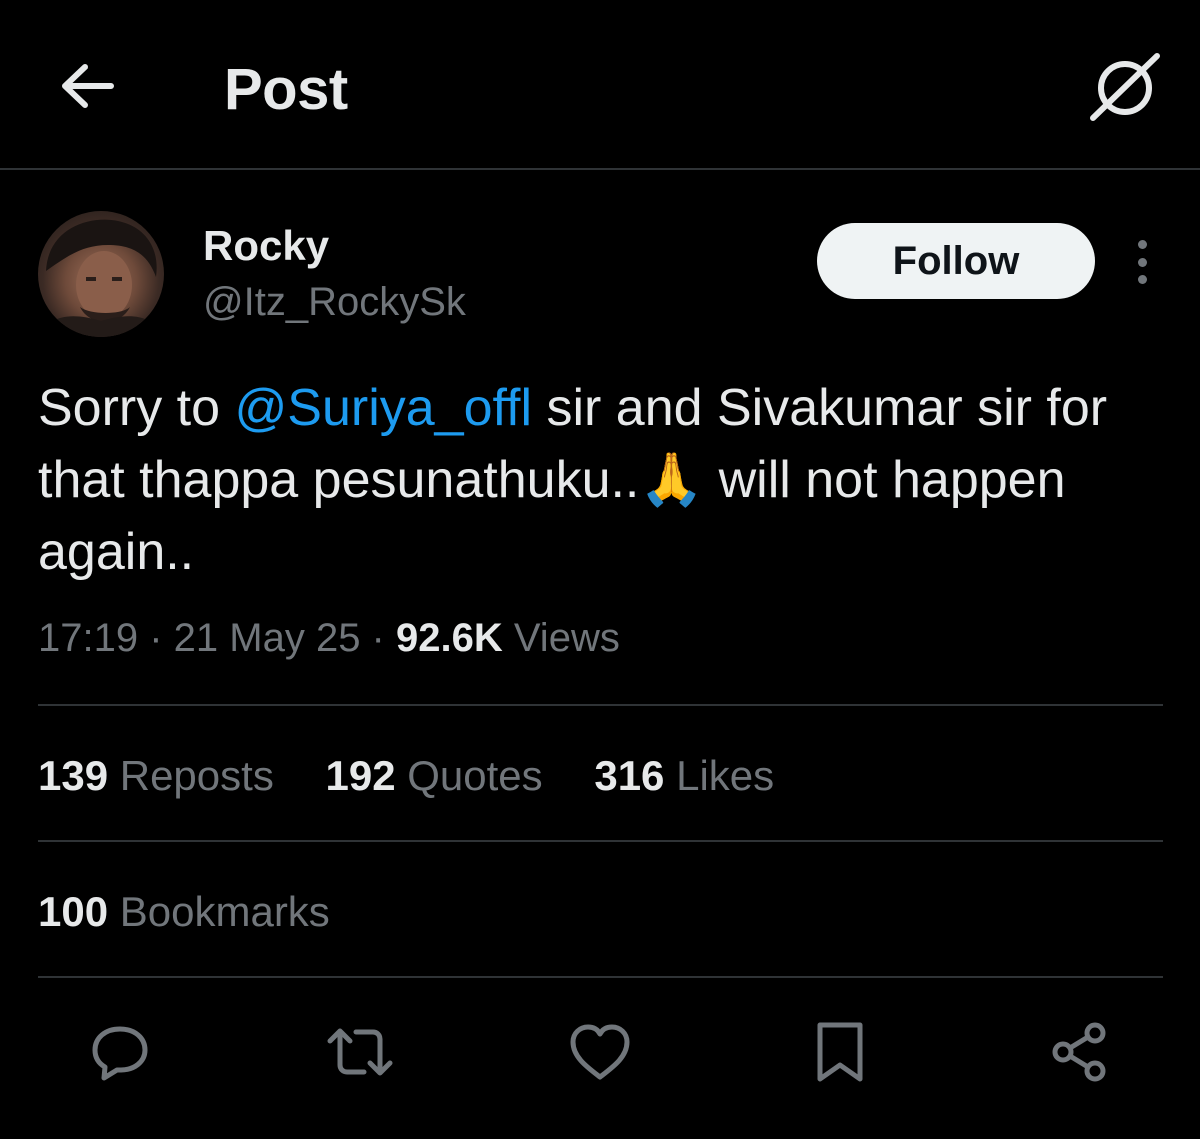 Image resolution: width=1200 pixels, height=1139 pixels. I want to click on reply-icon, so click(120, 1052).